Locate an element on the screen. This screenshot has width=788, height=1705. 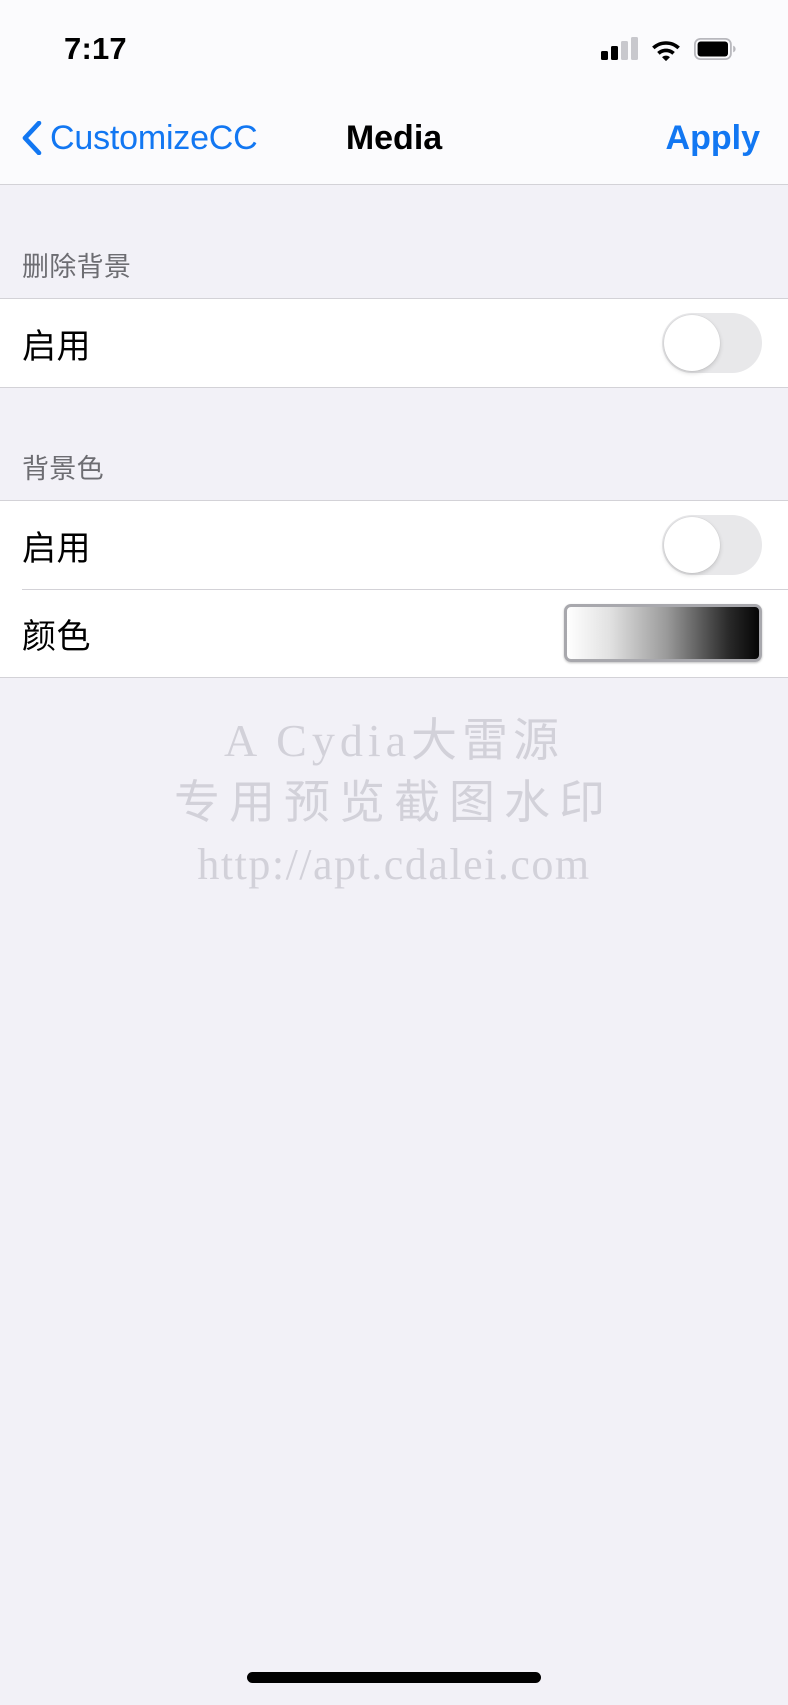
cellular-signal-icon is located at coordinates (619, 48).